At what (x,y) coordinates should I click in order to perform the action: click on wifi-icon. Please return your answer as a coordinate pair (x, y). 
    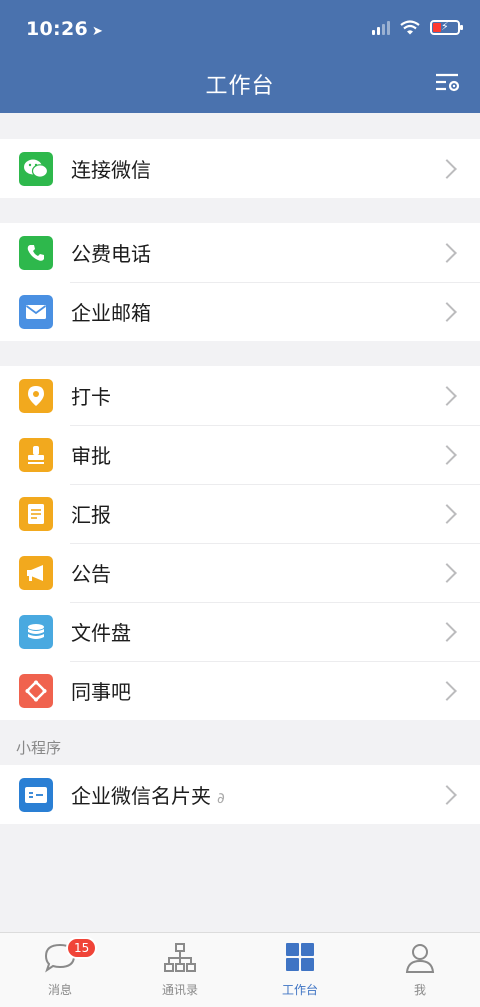
    Looking at the image, I should click on (410, 26).